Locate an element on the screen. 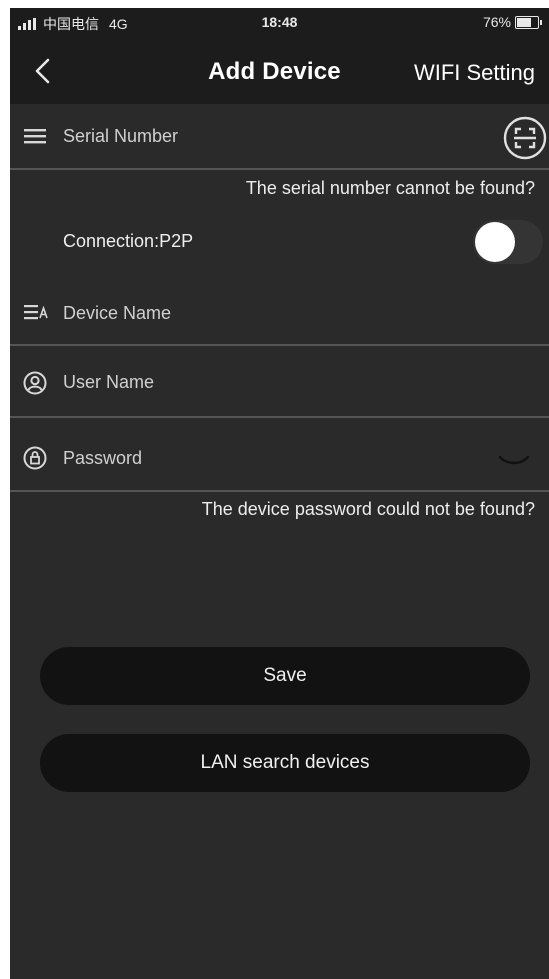  connection-toggle is located at coordinates (508, 242).